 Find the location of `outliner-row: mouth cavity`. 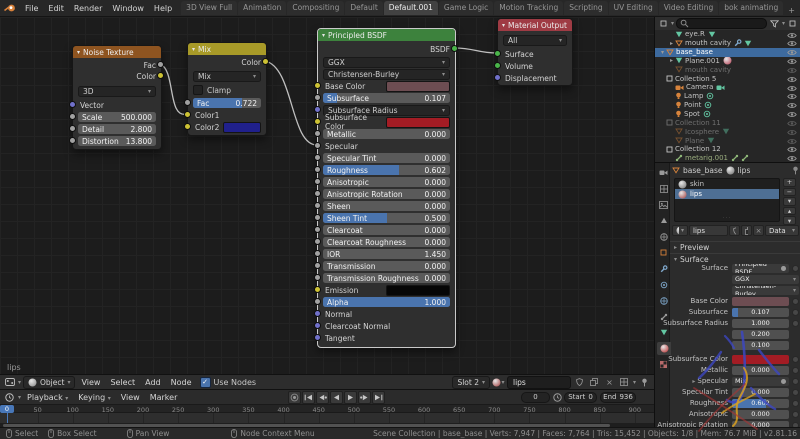

outliner-row: mouth cavity is located at coordinates (727, 69).